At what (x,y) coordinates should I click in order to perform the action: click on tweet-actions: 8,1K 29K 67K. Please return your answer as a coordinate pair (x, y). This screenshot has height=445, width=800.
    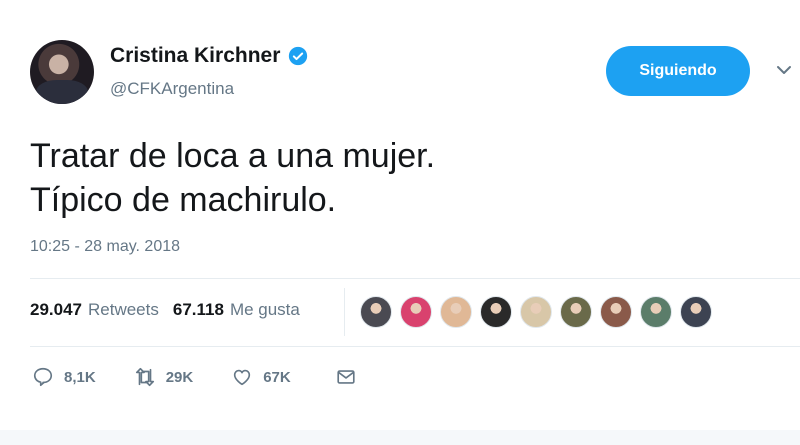
    Looking at the image, I should click on (218, 377).